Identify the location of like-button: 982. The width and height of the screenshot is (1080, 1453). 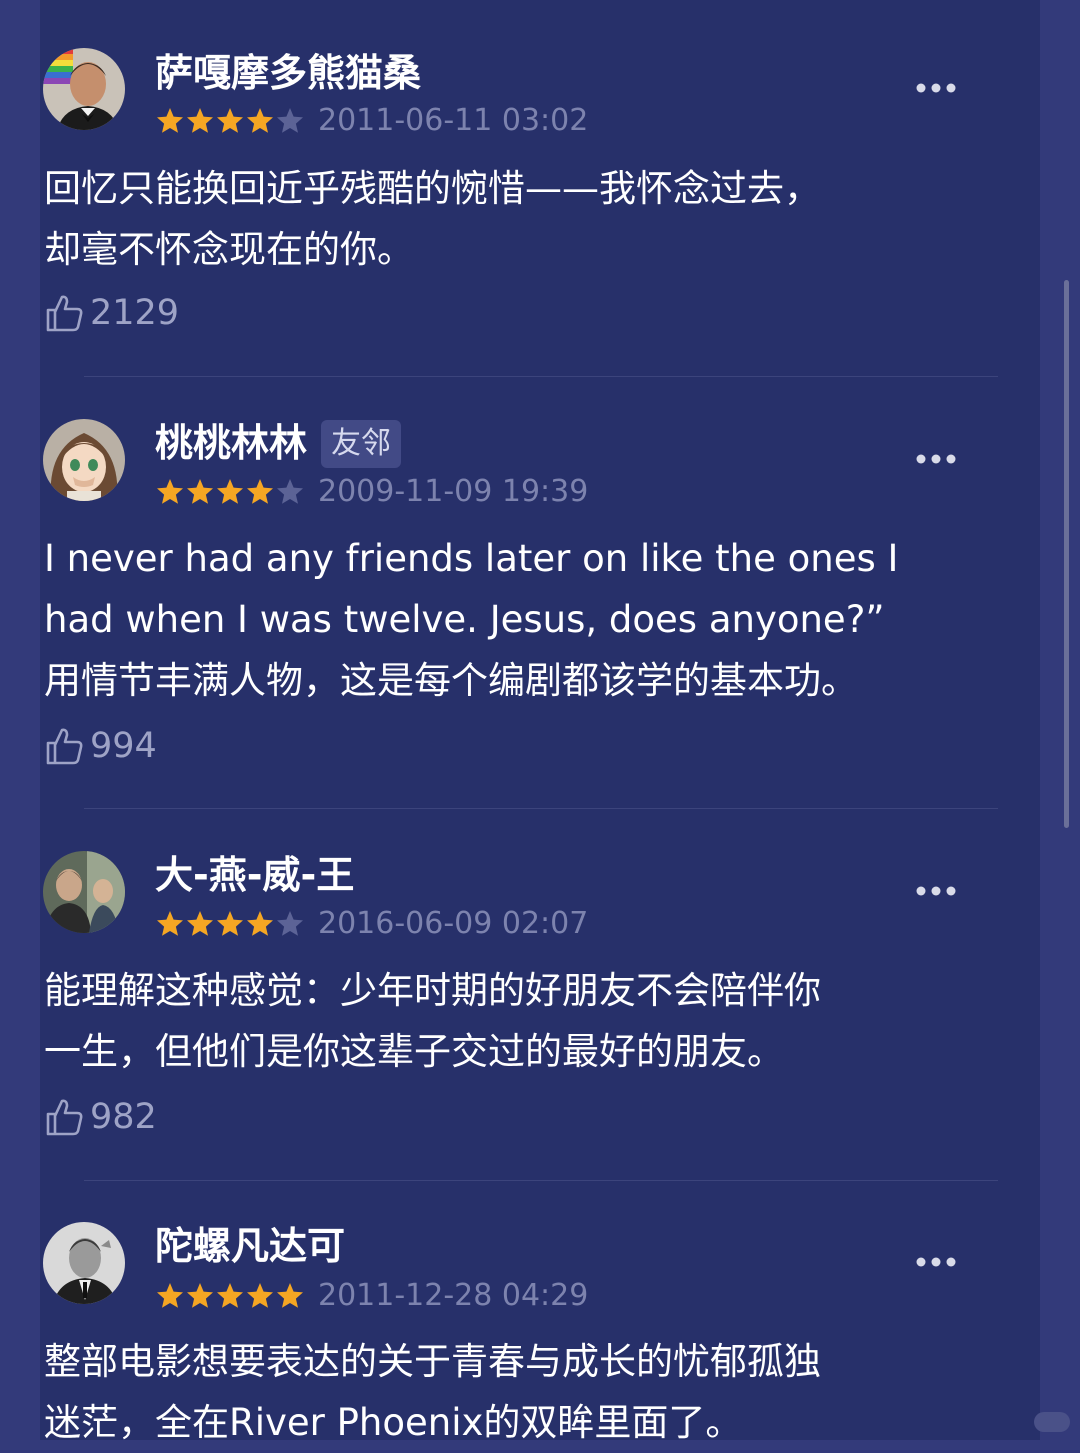
(100, 1117).